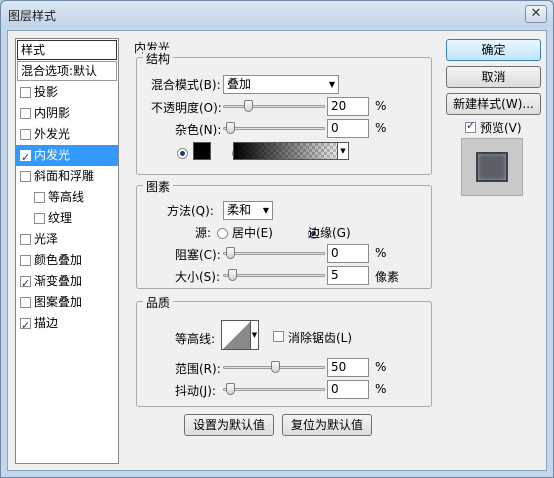 This screenshot has width=554, height=478. What do you see at coordinates (278, 336) in the screenshot?
I see `antialias-checkbox` at bounding box center [278, 336].